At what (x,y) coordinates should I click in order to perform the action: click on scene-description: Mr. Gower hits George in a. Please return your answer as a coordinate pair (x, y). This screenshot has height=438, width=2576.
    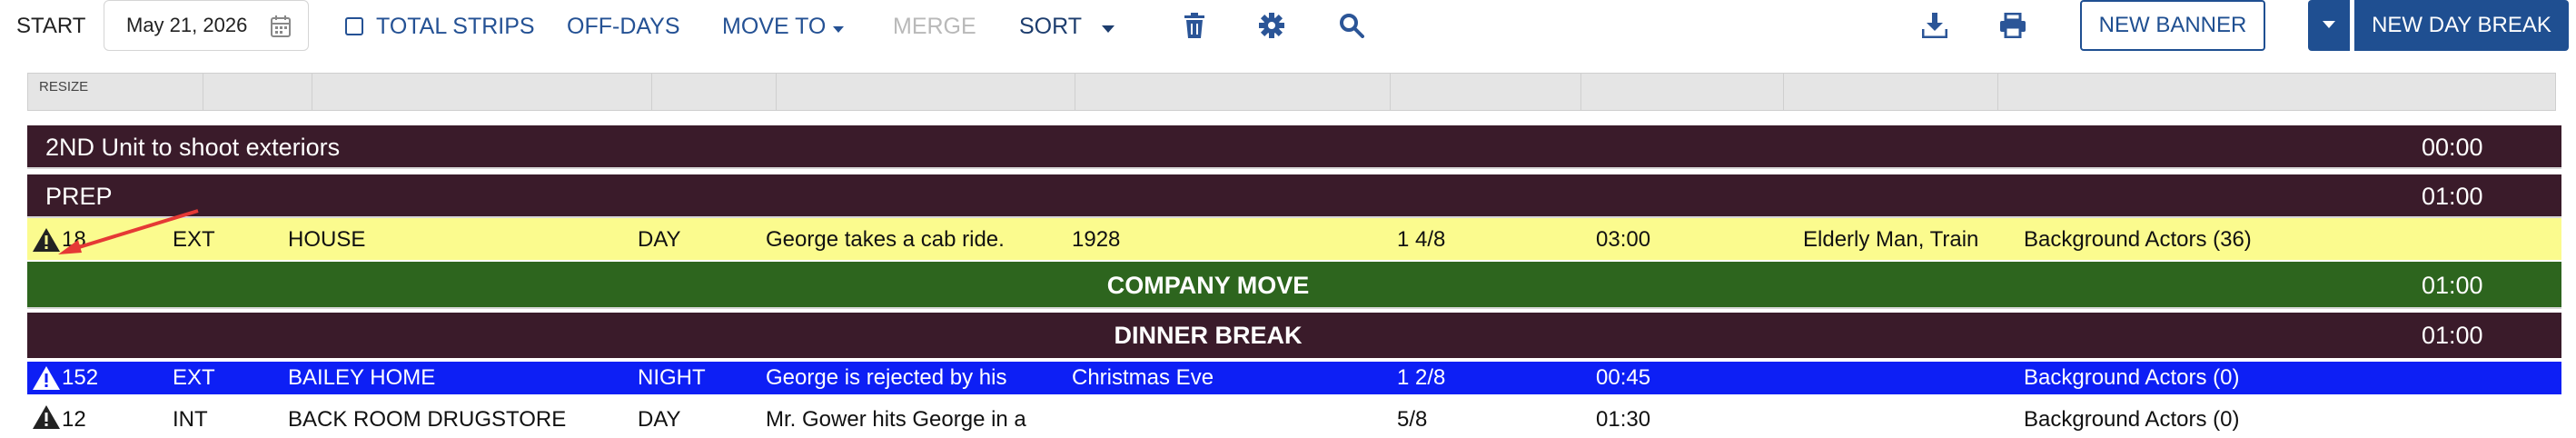
    Looking at the image, I should click on (896, 420).